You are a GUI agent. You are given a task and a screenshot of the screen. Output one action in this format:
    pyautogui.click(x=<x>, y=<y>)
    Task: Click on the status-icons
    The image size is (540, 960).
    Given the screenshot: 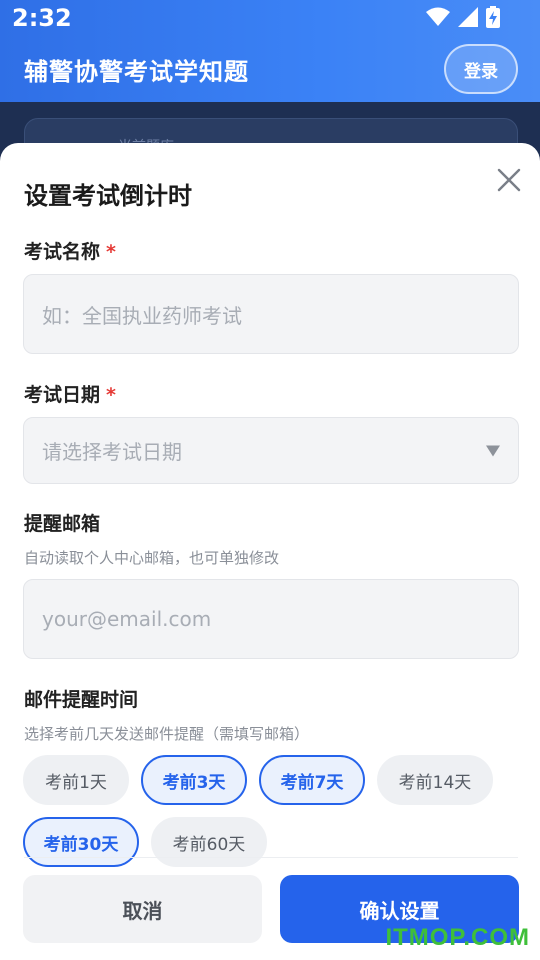 What is the action you would take?
    pyautogui.click(x=463, y=17)
    